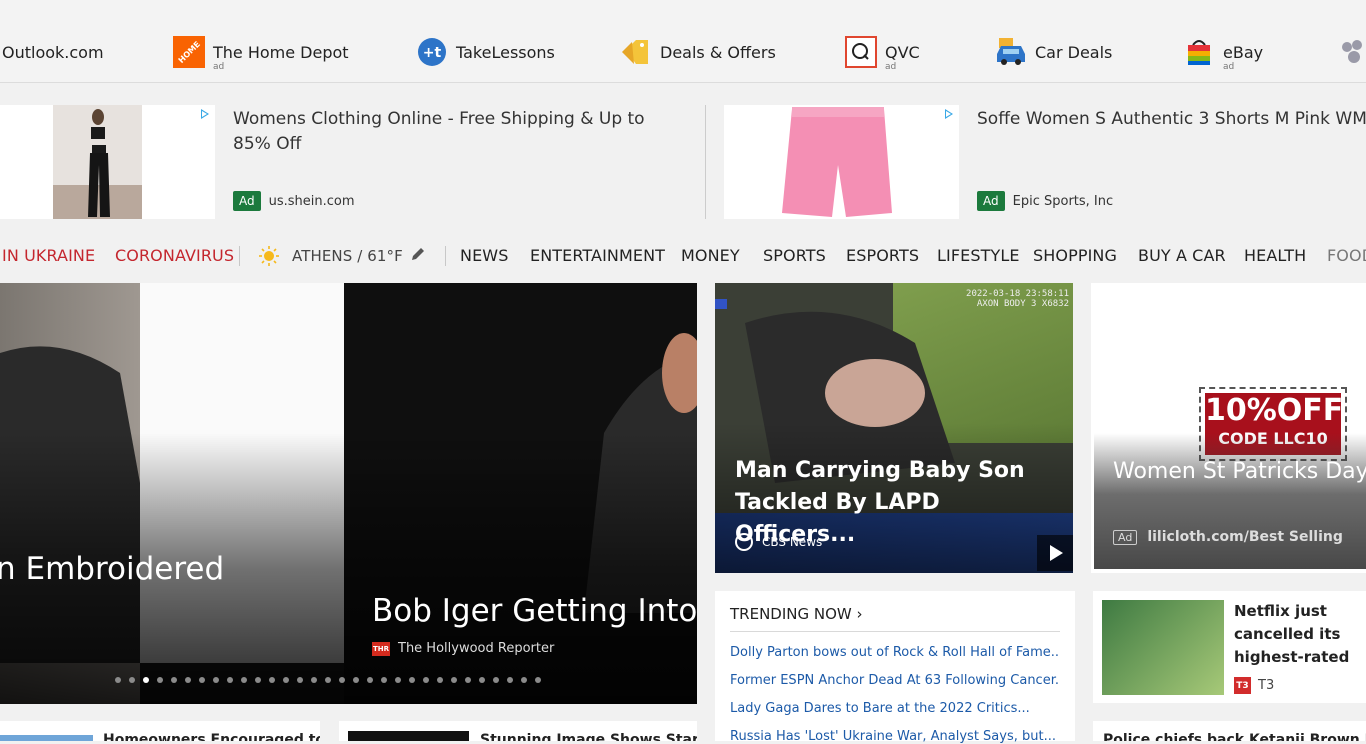 Image resolution: width=1366 pixels, height=744 pixels. What do you see at coordinates (211, 736) in the screenshot?
I see `news-title: Homeowners Encouraged to` at bounding box center [211, 736].